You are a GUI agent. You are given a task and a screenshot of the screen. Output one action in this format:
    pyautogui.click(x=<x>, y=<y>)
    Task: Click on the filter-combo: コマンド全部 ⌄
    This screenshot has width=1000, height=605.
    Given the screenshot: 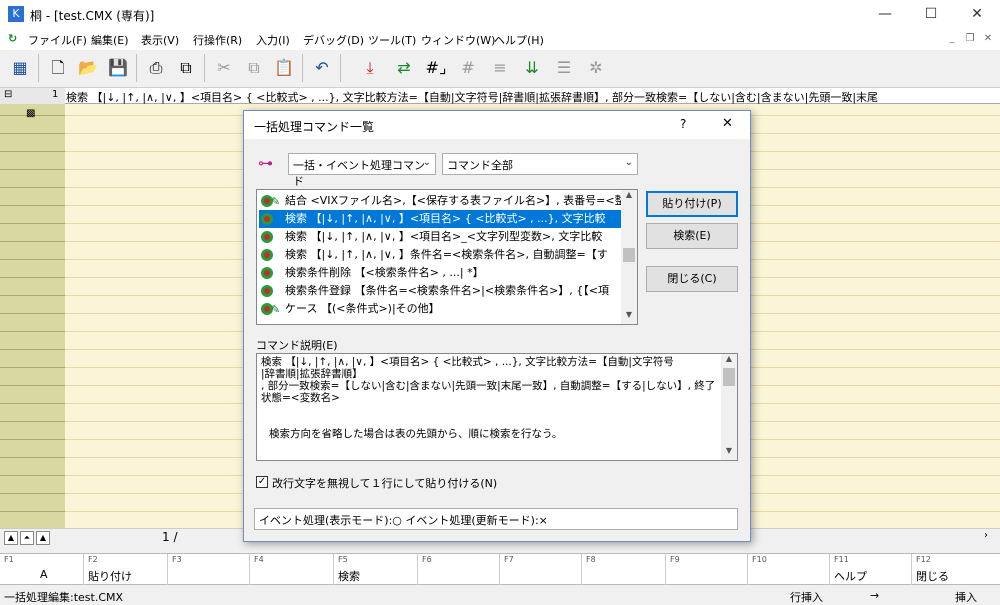 What is the action you would take?
    pyautogui.click(x=540, y=164)
    